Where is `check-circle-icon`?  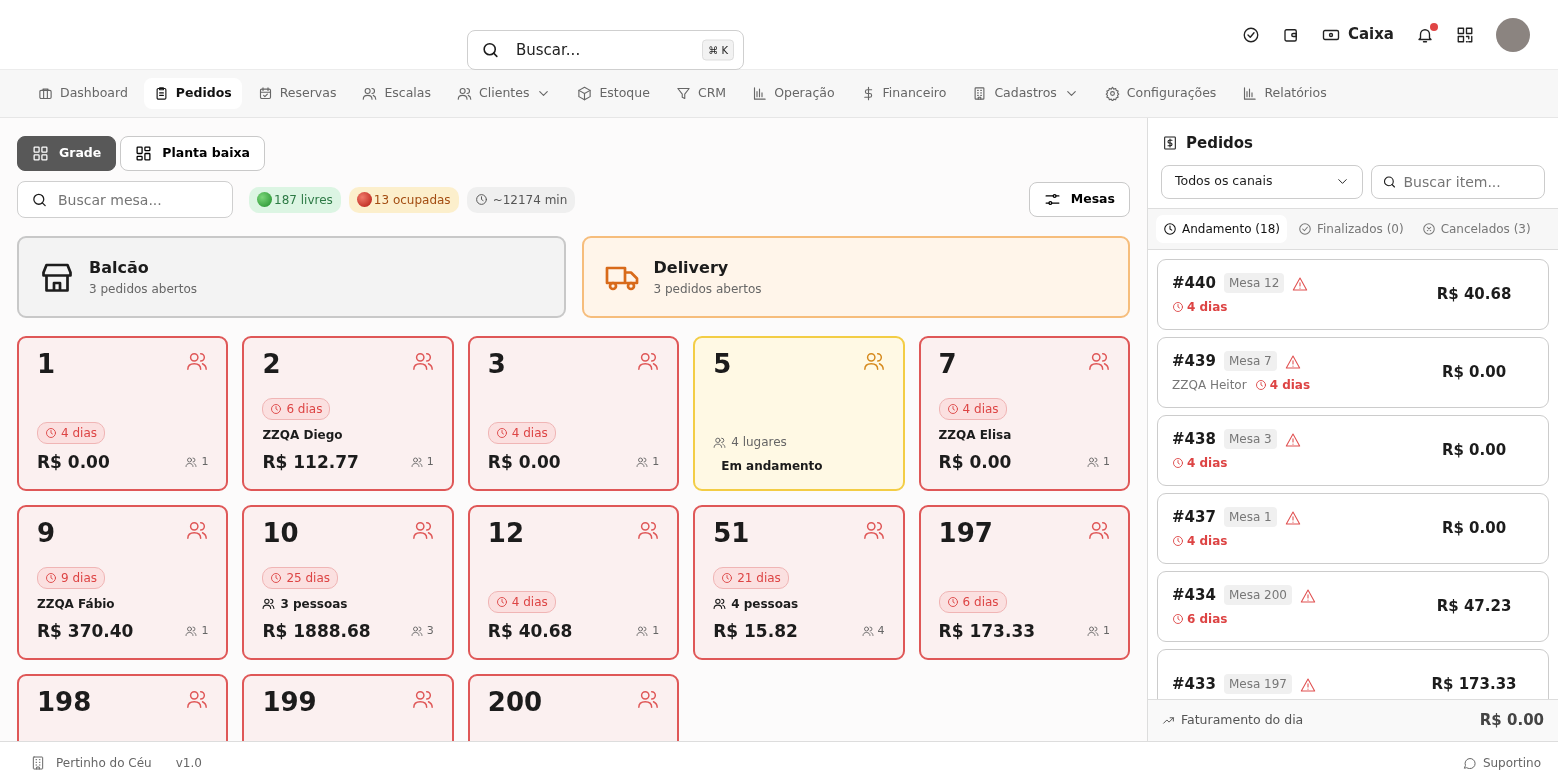 check-circle-icon is located at coordinates (1250, 34).